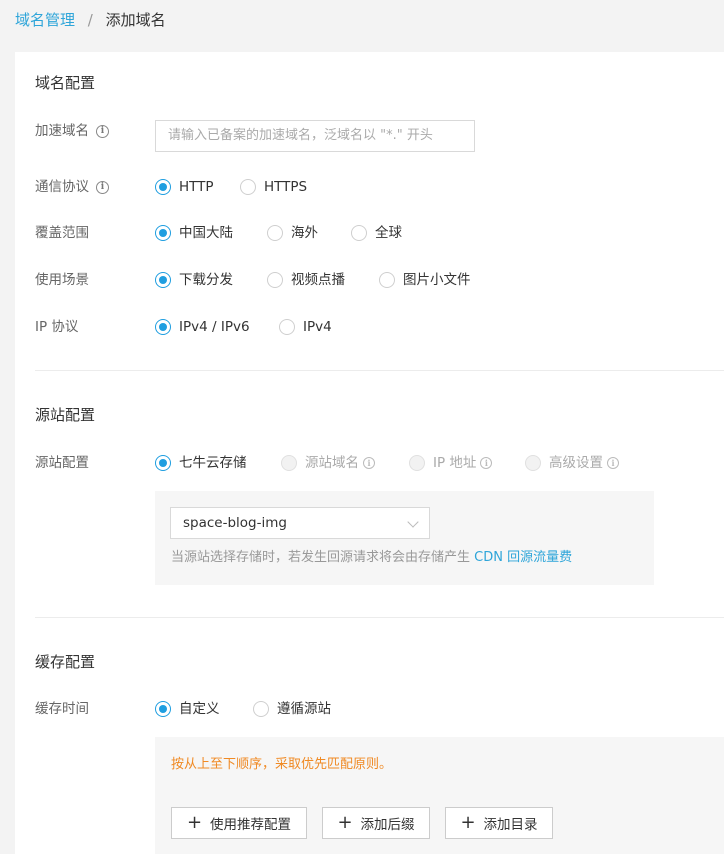  I want to click on radio-label: 遵循源站, so click(304, 709).